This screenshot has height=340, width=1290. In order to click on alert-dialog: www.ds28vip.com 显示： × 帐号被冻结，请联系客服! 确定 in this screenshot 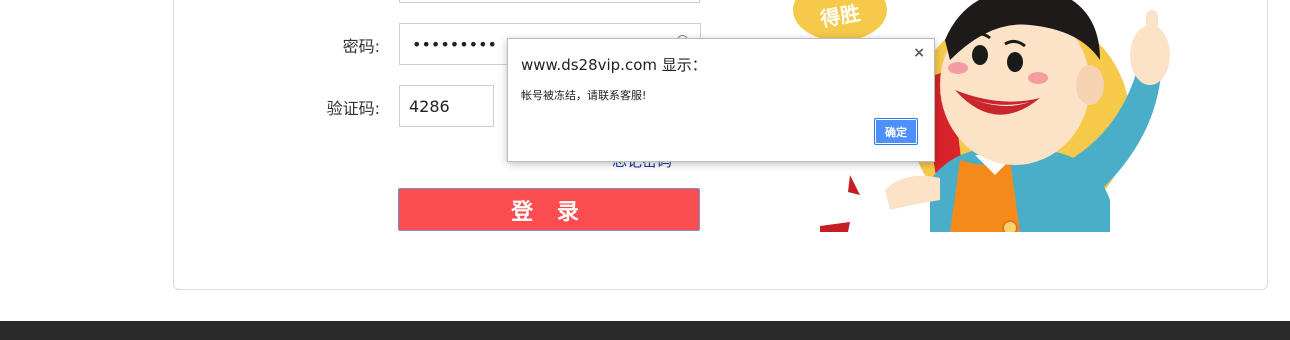, I will do `click(721, 100)`.